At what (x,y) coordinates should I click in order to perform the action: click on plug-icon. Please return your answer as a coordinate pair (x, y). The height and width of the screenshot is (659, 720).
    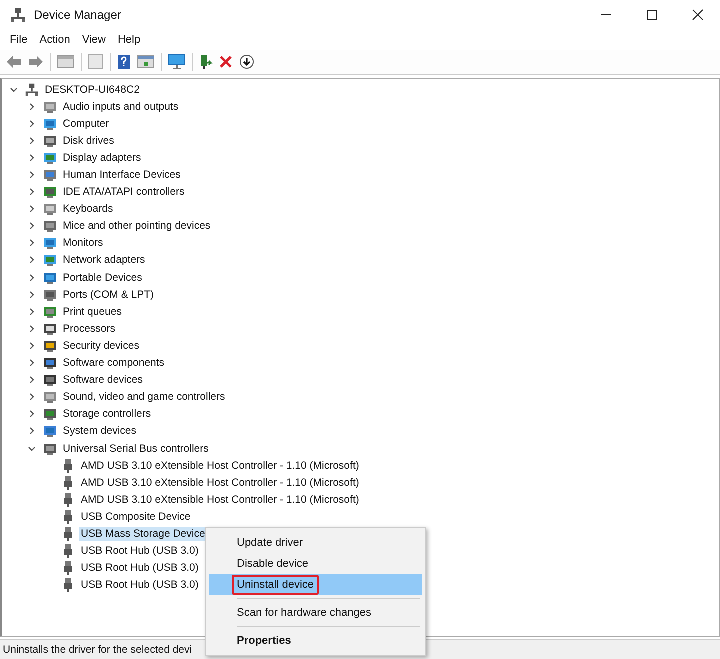
    Looking at the image, I should click on (206, 62).